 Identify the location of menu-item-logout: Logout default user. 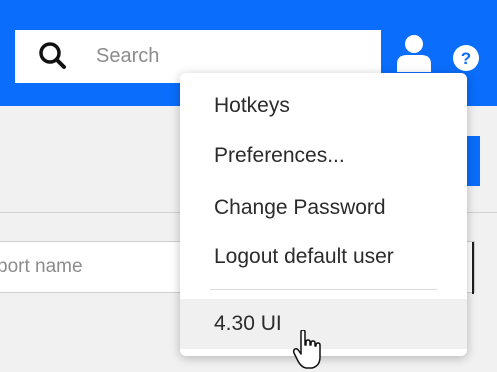
(323, 257).